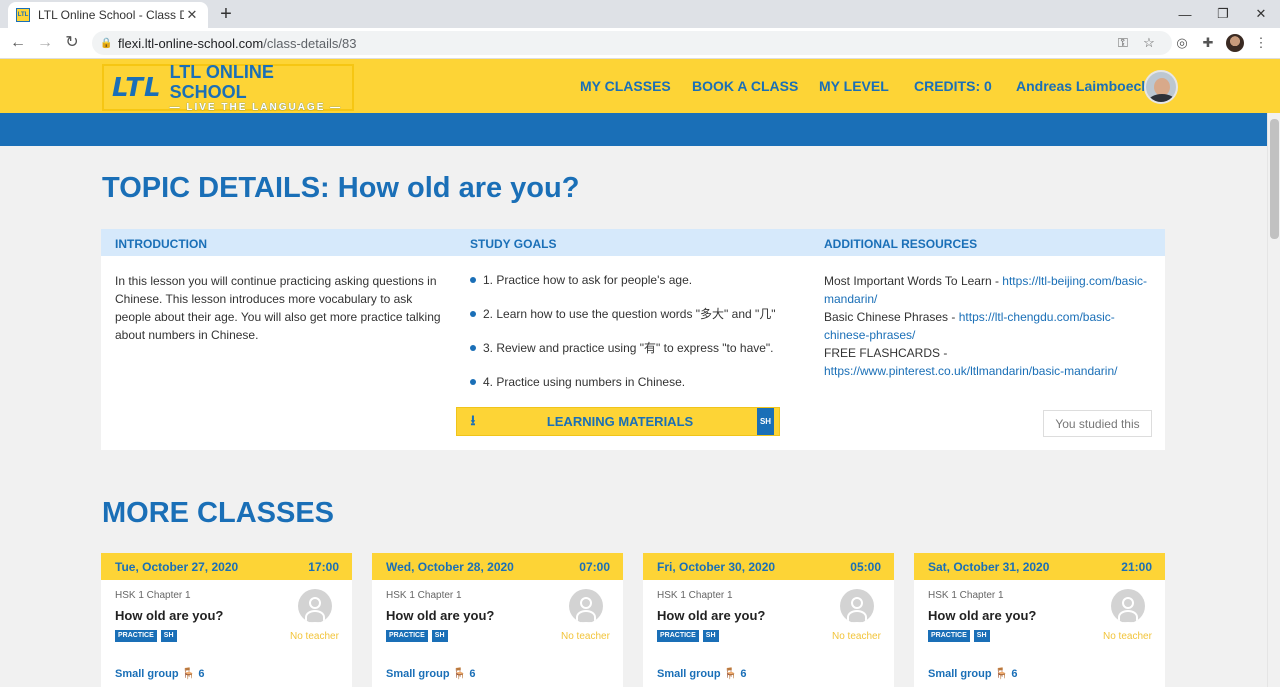  Describe the element at coordinates (635, 289) in the screenshot. I see `goal-item: 1. Practice how to ask for people's age.` at that location.